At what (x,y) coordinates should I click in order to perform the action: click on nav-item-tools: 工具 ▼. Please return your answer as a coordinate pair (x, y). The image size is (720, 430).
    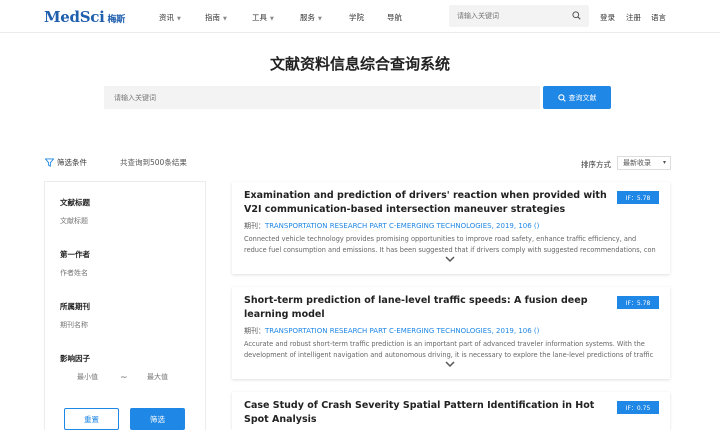
    Looking at the image, I should click on (263, 17).